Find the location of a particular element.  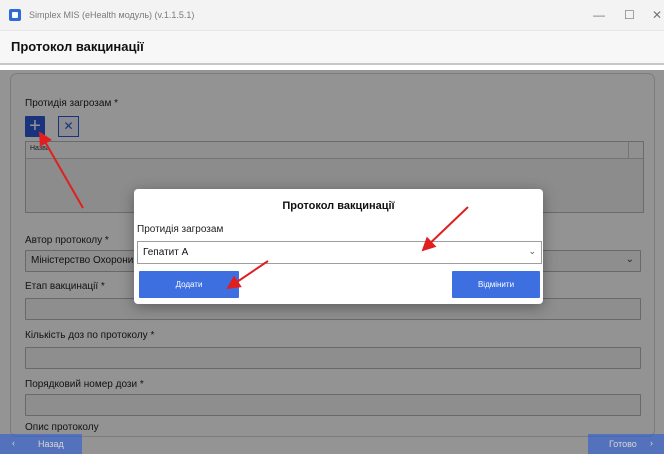

dialog-field-label: Протидія загрозам is located at coordinates (180, 229).